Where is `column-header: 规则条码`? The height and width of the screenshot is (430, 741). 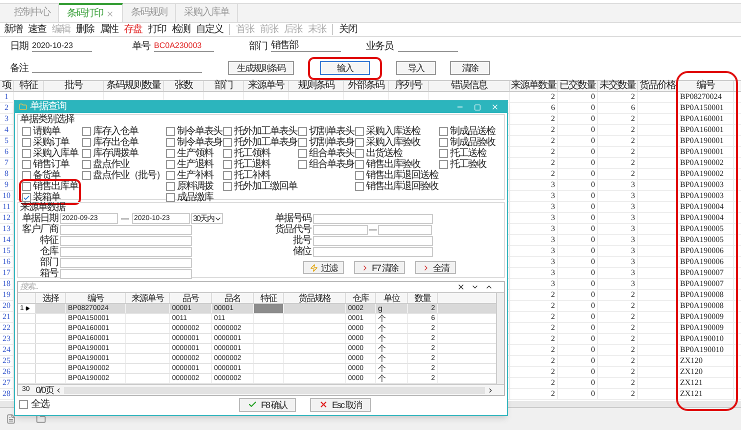
column-header: 规则条码 is located at coordinates (316, 86).